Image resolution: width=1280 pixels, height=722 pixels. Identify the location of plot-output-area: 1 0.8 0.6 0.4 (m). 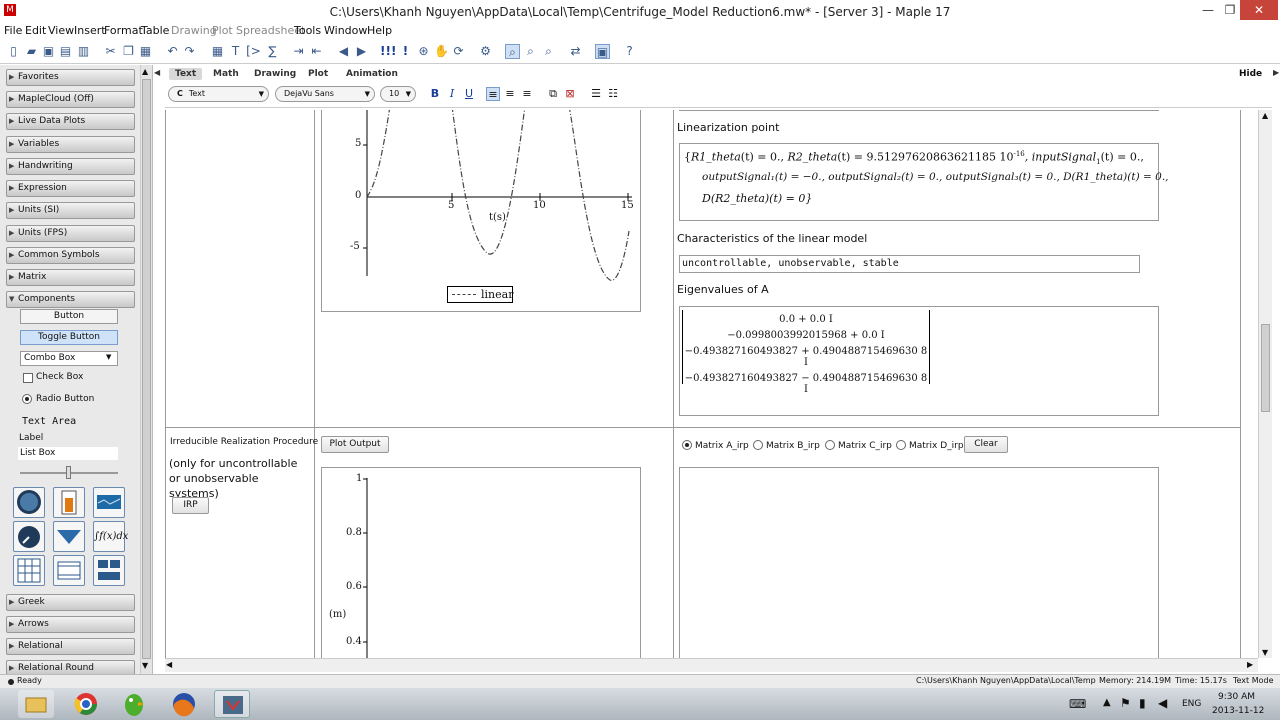
(481, 562).